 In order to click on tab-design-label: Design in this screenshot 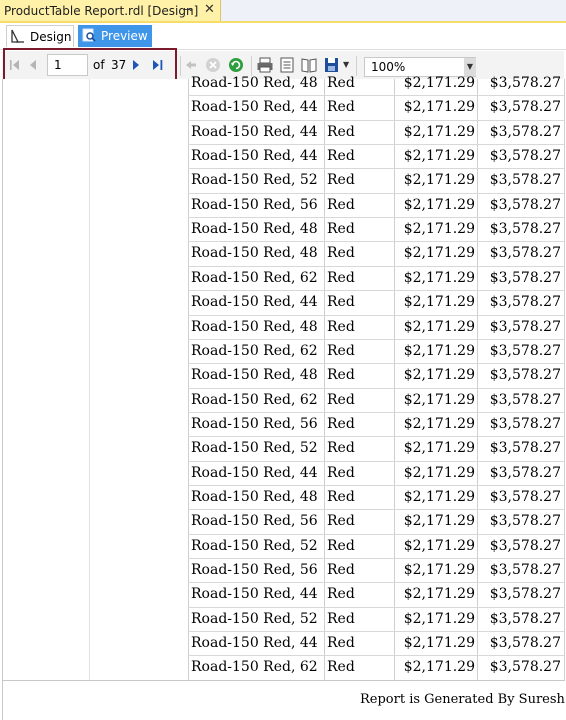, I will do `click(51, 37)`.